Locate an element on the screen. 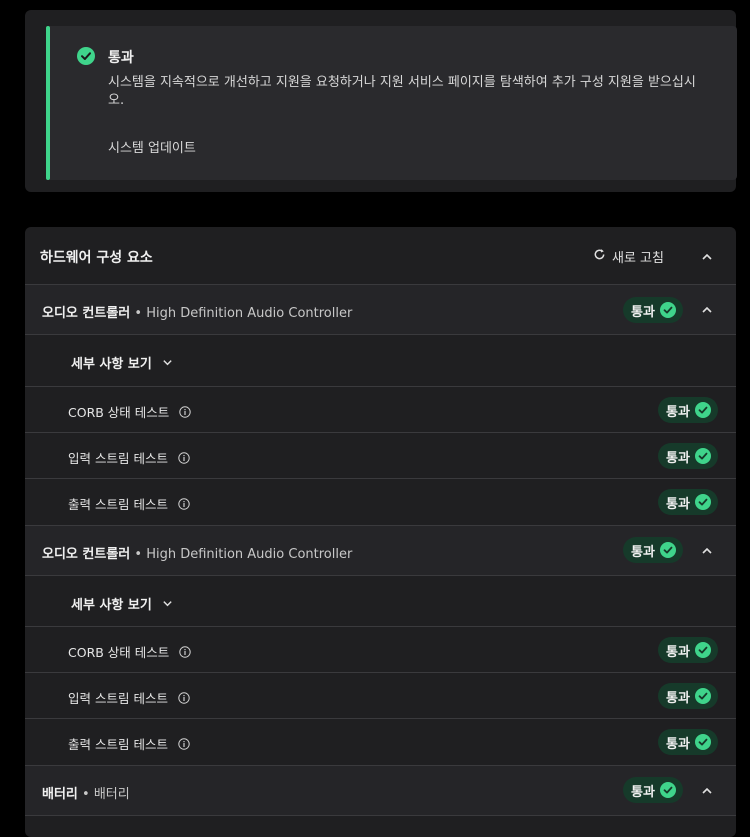  system-update-link: 시스템 업데이트 is located at coordinates (152, 146).